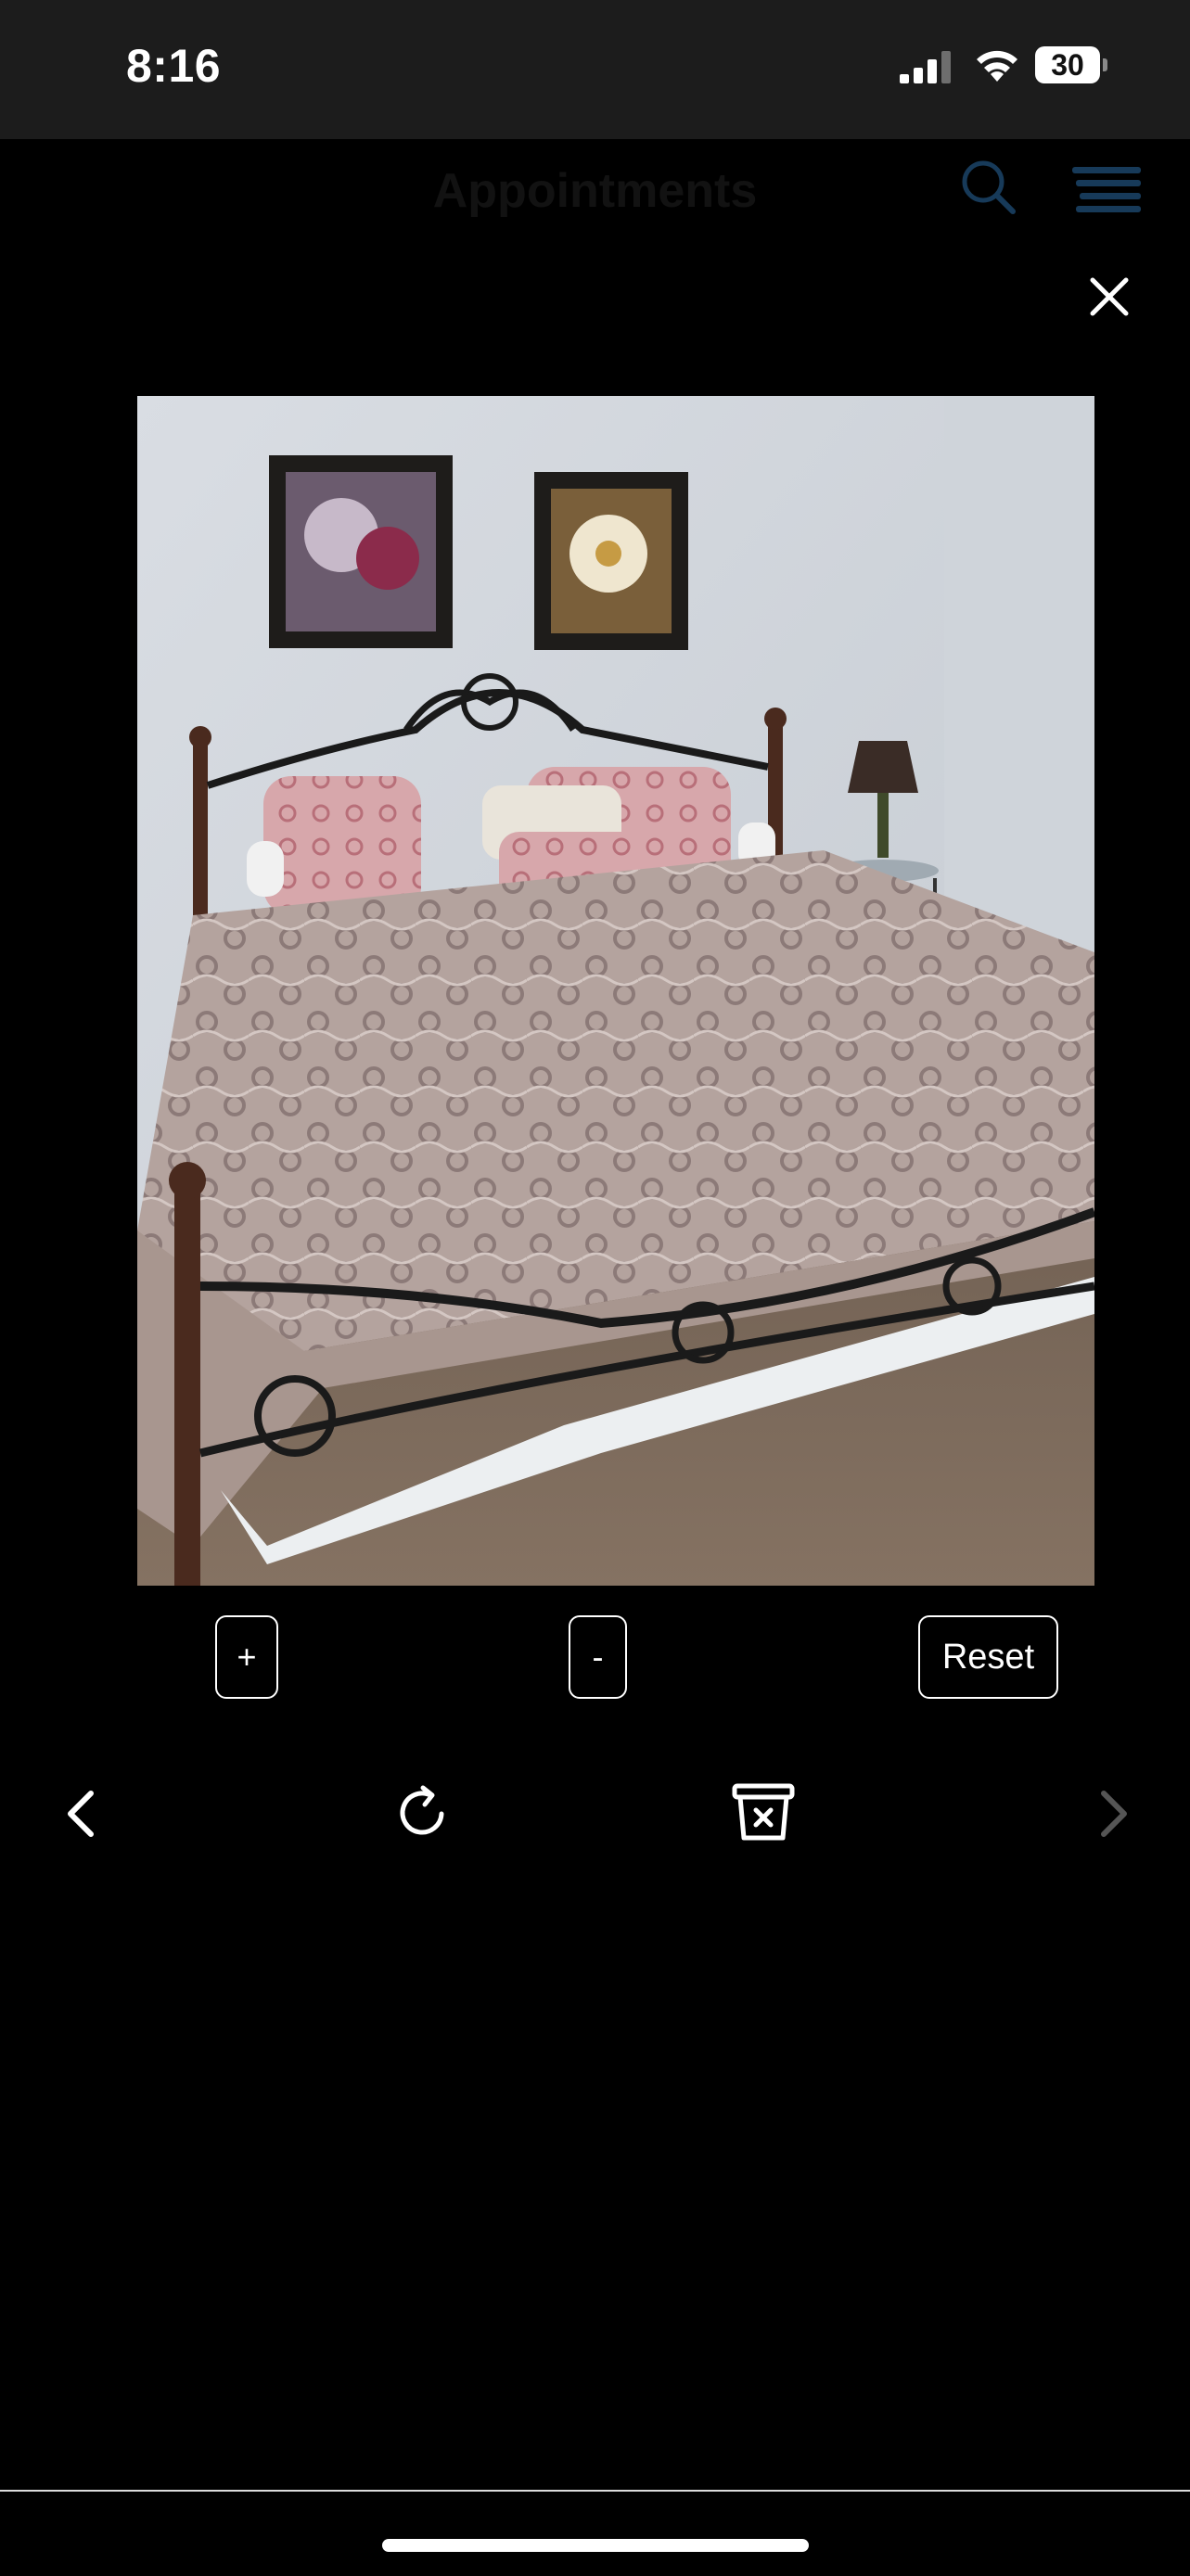 This screenshot has height=2576, width=1190. I want to click on trash-icon, so click(763, 1812).